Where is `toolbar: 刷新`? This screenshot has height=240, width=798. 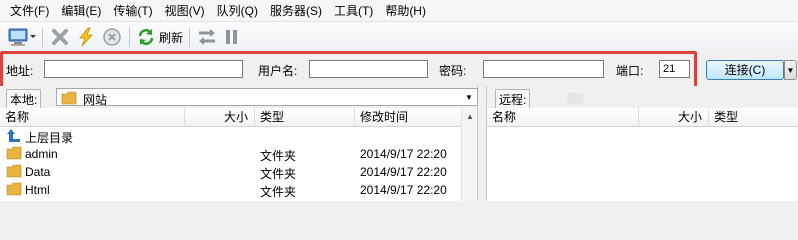 toolbar: 刷新 is located at coordinates (399, 37).